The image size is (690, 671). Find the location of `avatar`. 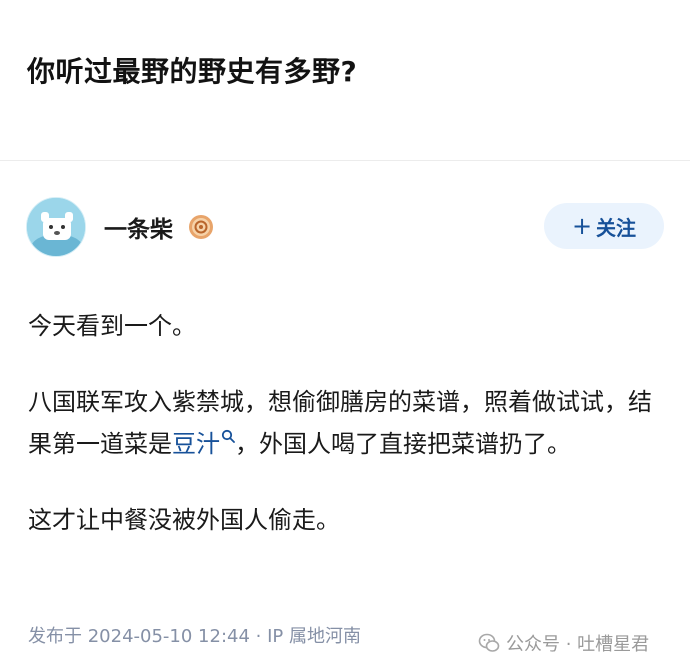

avatar is located at coordinates (56, 227).